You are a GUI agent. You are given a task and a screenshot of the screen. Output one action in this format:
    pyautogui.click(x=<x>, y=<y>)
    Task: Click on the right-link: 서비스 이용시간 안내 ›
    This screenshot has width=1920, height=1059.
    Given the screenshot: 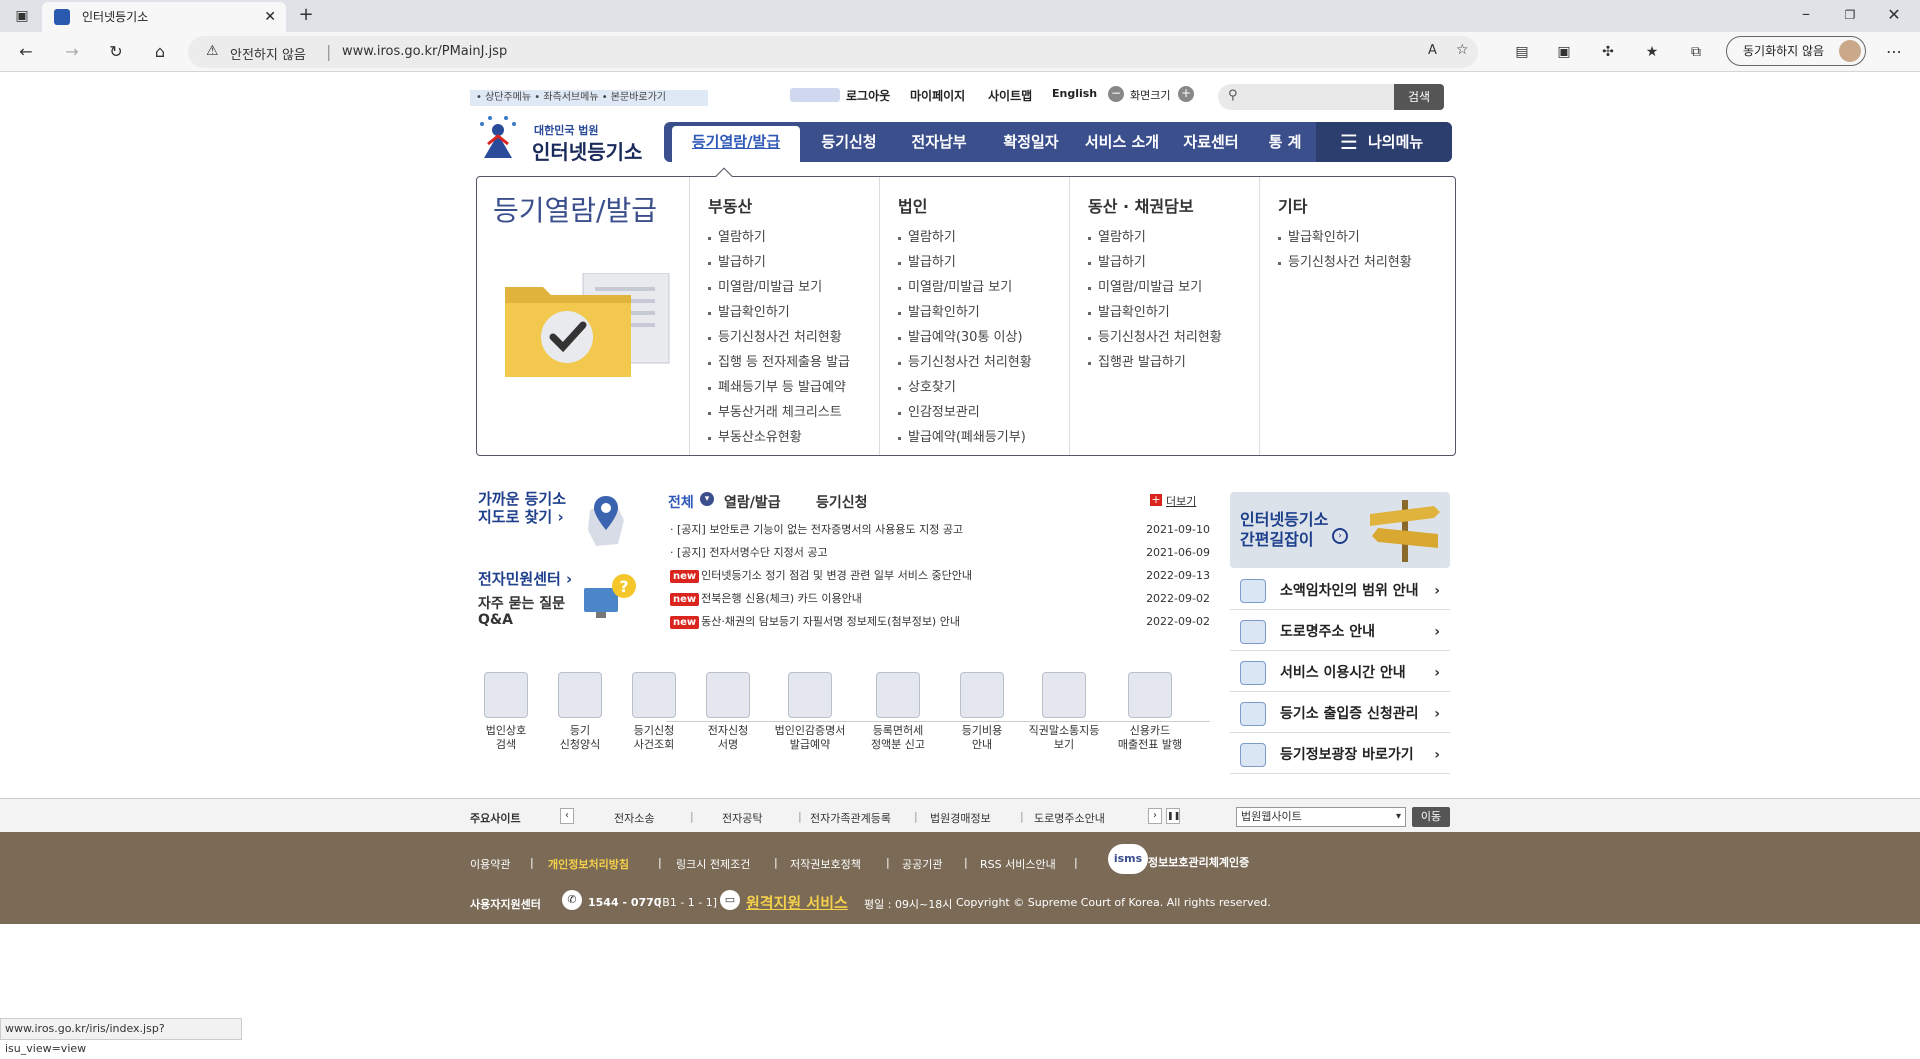 What is the action you would take?
    pyautogui.click(x=1340, y=673)
    